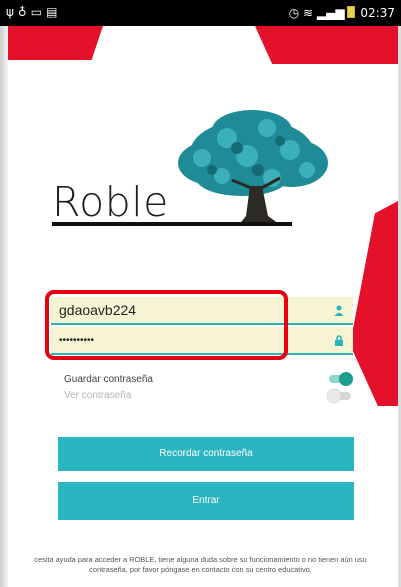 The image size is (401, 587). Describe the element at coordinates (253, 168) in the screenshot. I see `tree-logo-icon` at that location.